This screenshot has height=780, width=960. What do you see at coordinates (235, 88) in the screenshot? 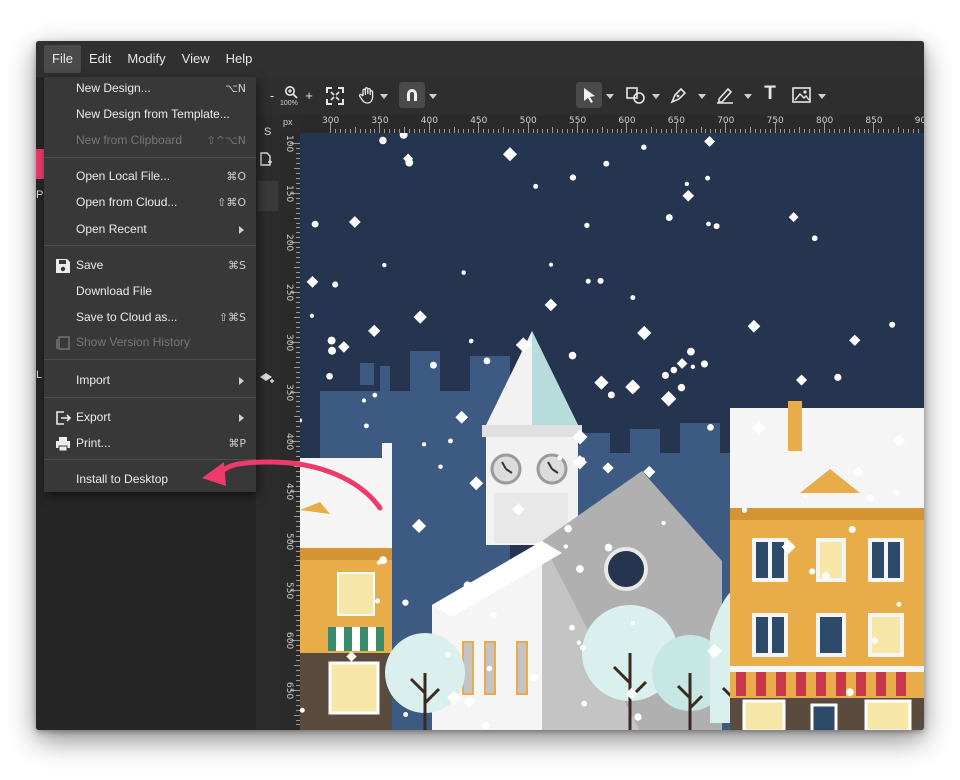
I see `menu-item-shortcut: ⌥N` at bounding box center [235, 88].